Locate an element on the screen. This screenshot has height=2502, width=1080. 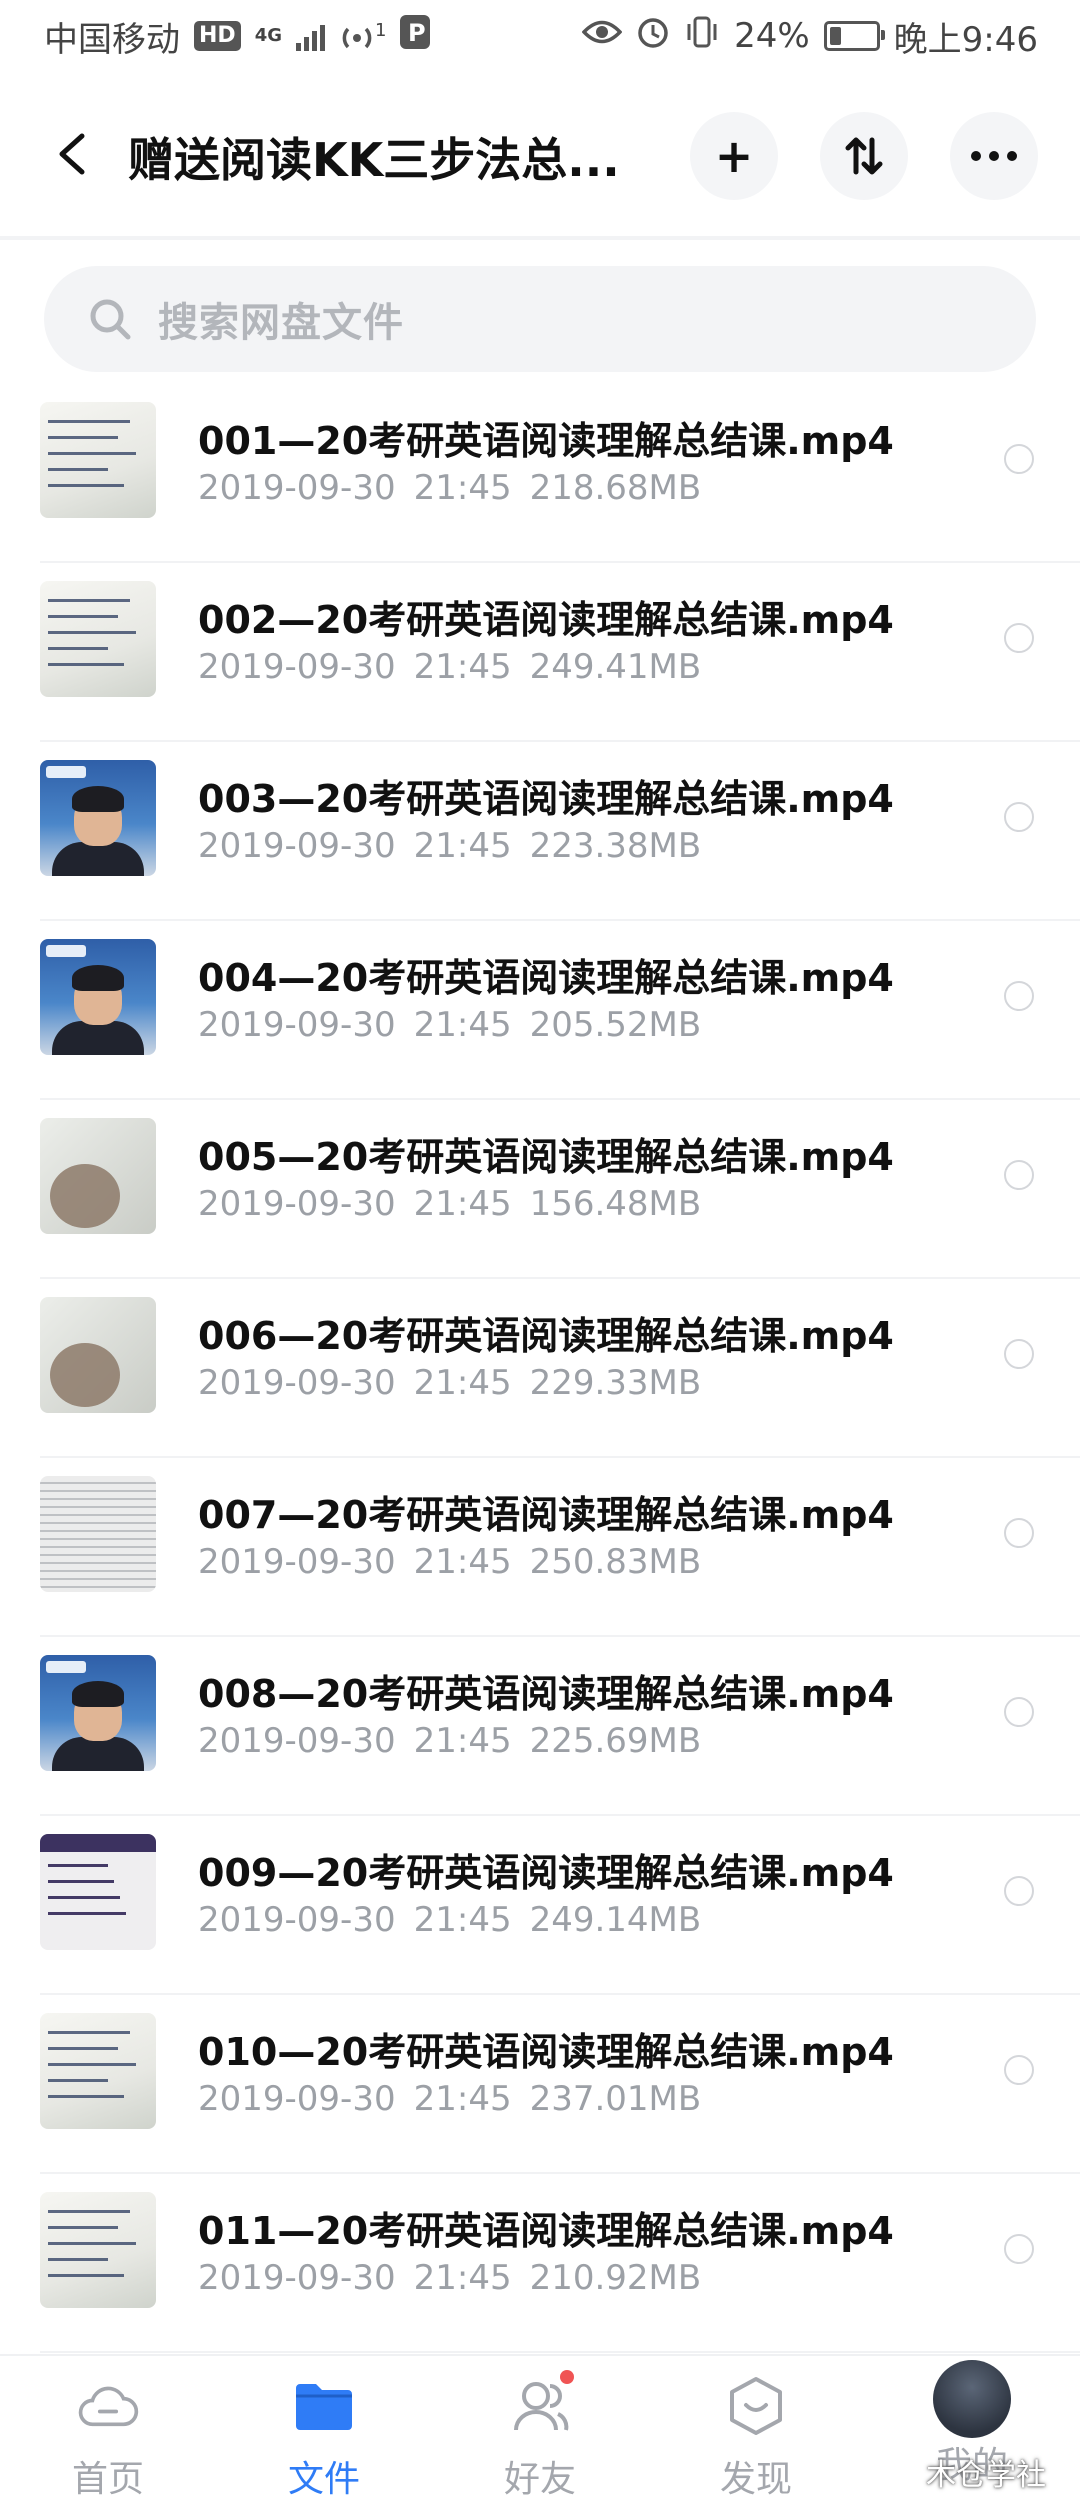
file-meta: 2019-09-30 21:45 223.38MB is located at coordinates (458, 846).